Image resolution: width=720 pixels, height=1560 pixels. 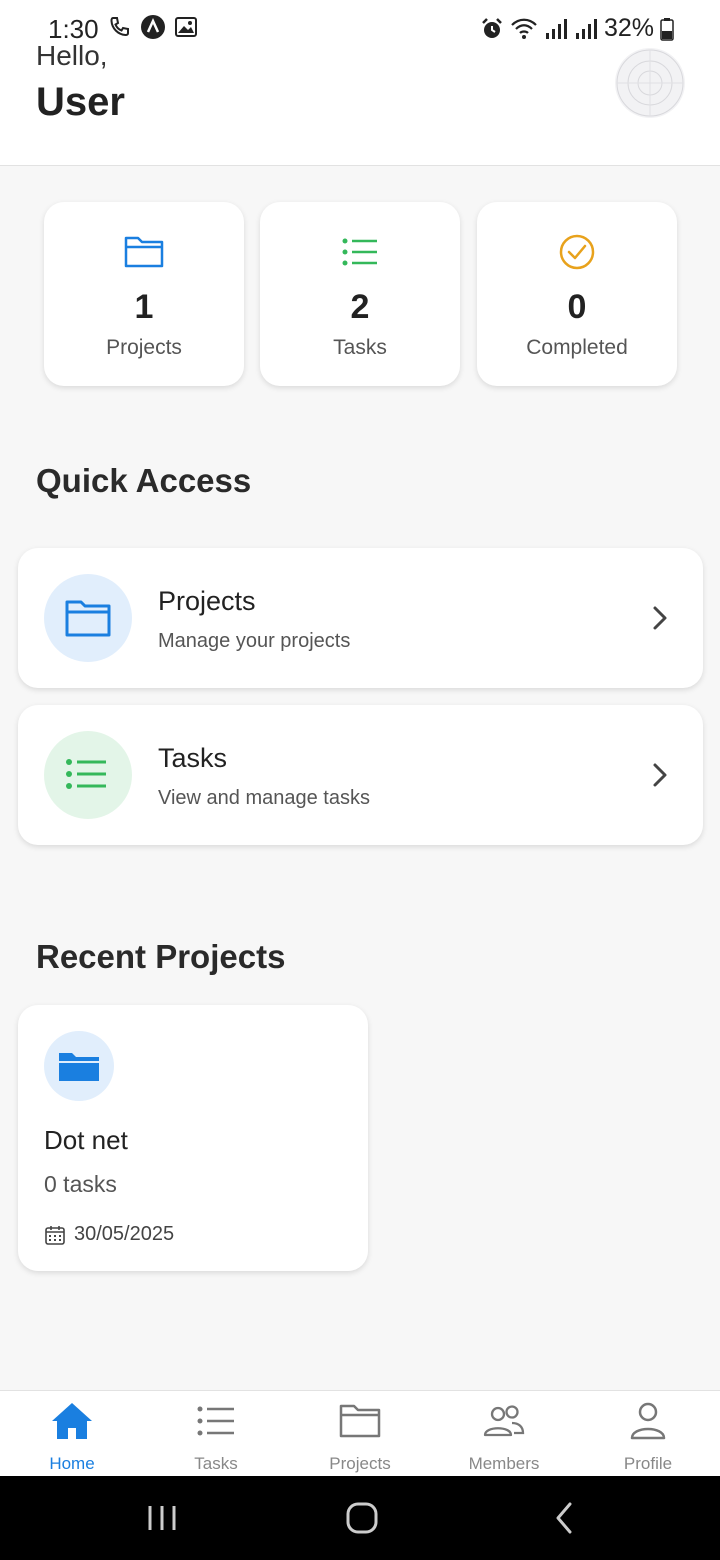 I want to click on battery-percent: 32%, so click(x=628, y=28).